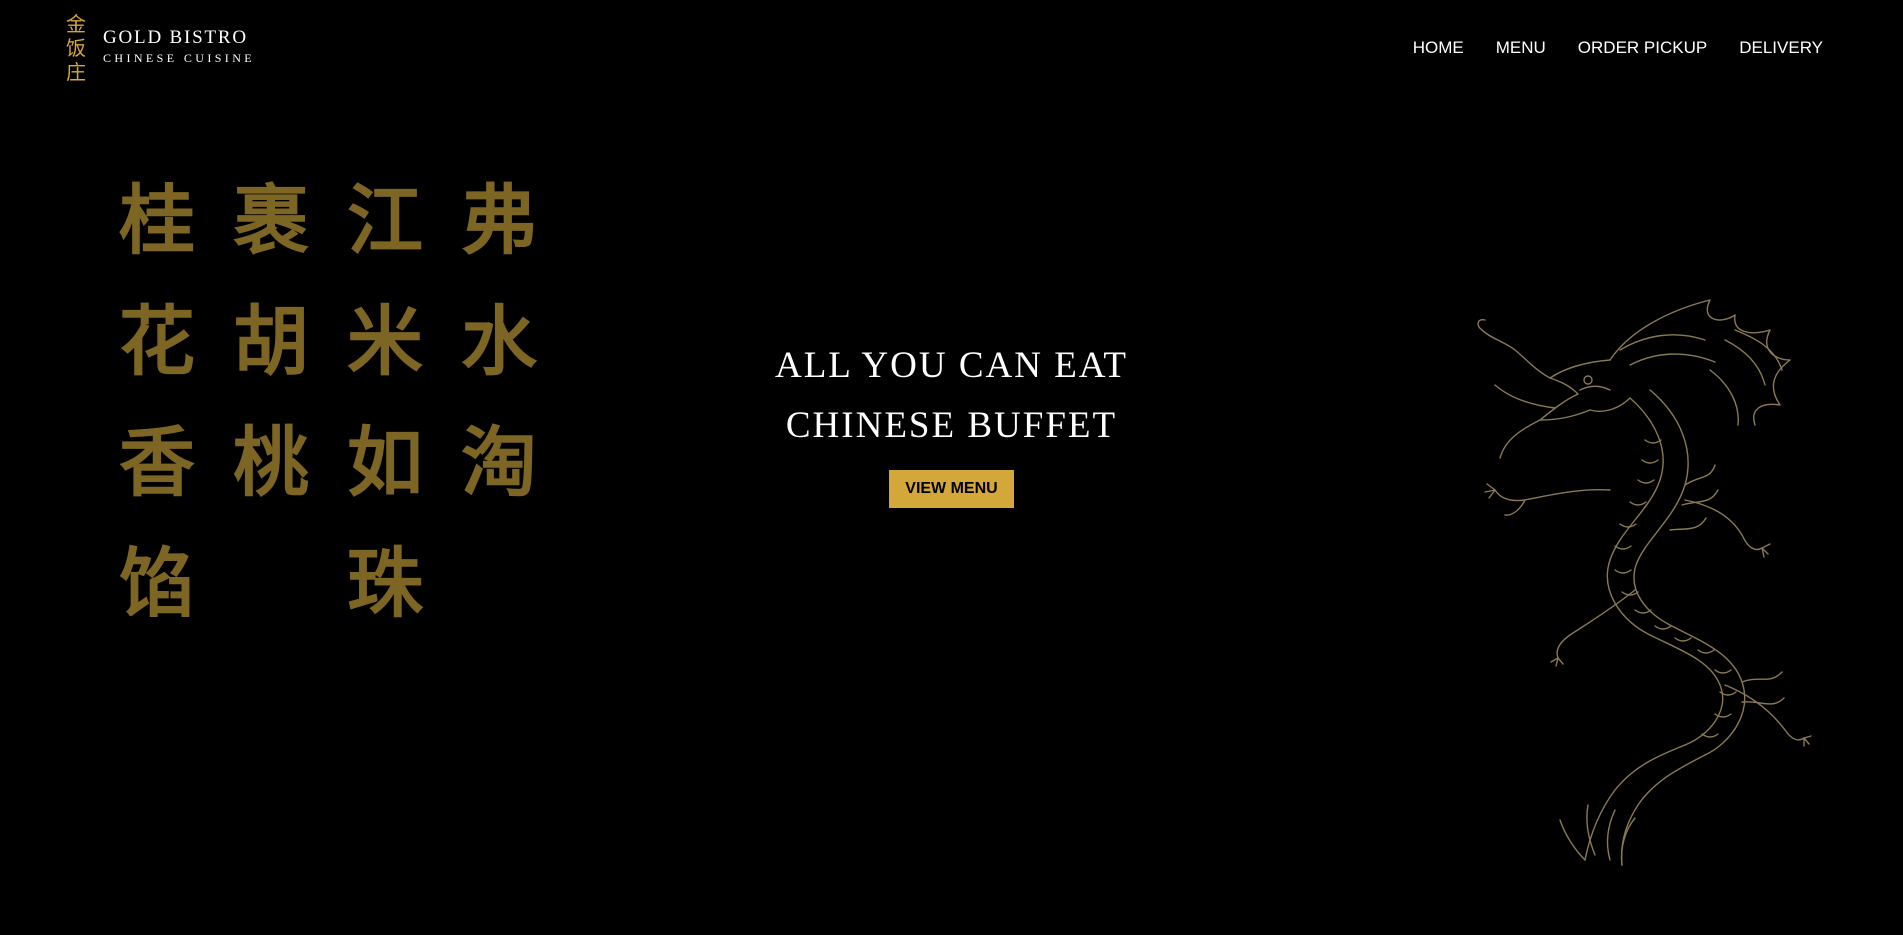 The image size is (1903, 935). I want to click on calligraphy-char: 馅, so click(157, 583).